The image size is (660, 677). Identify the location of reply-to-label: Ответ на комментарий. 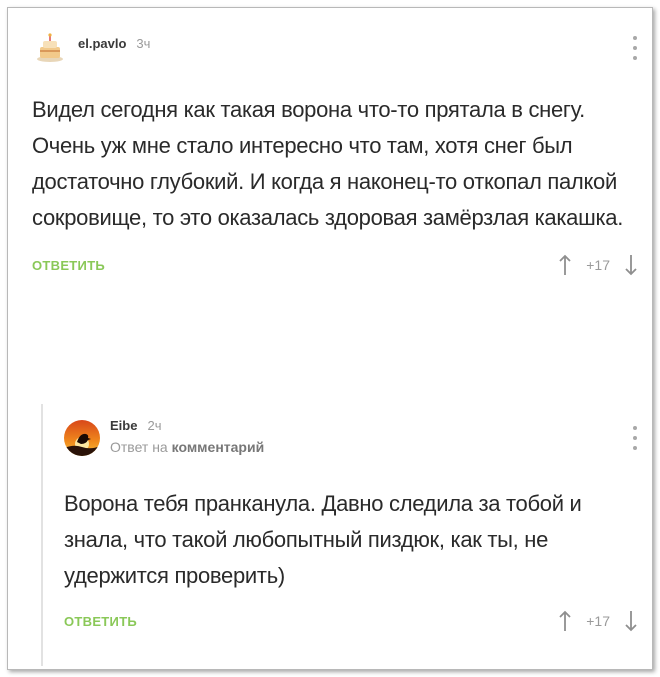
(187, 447).